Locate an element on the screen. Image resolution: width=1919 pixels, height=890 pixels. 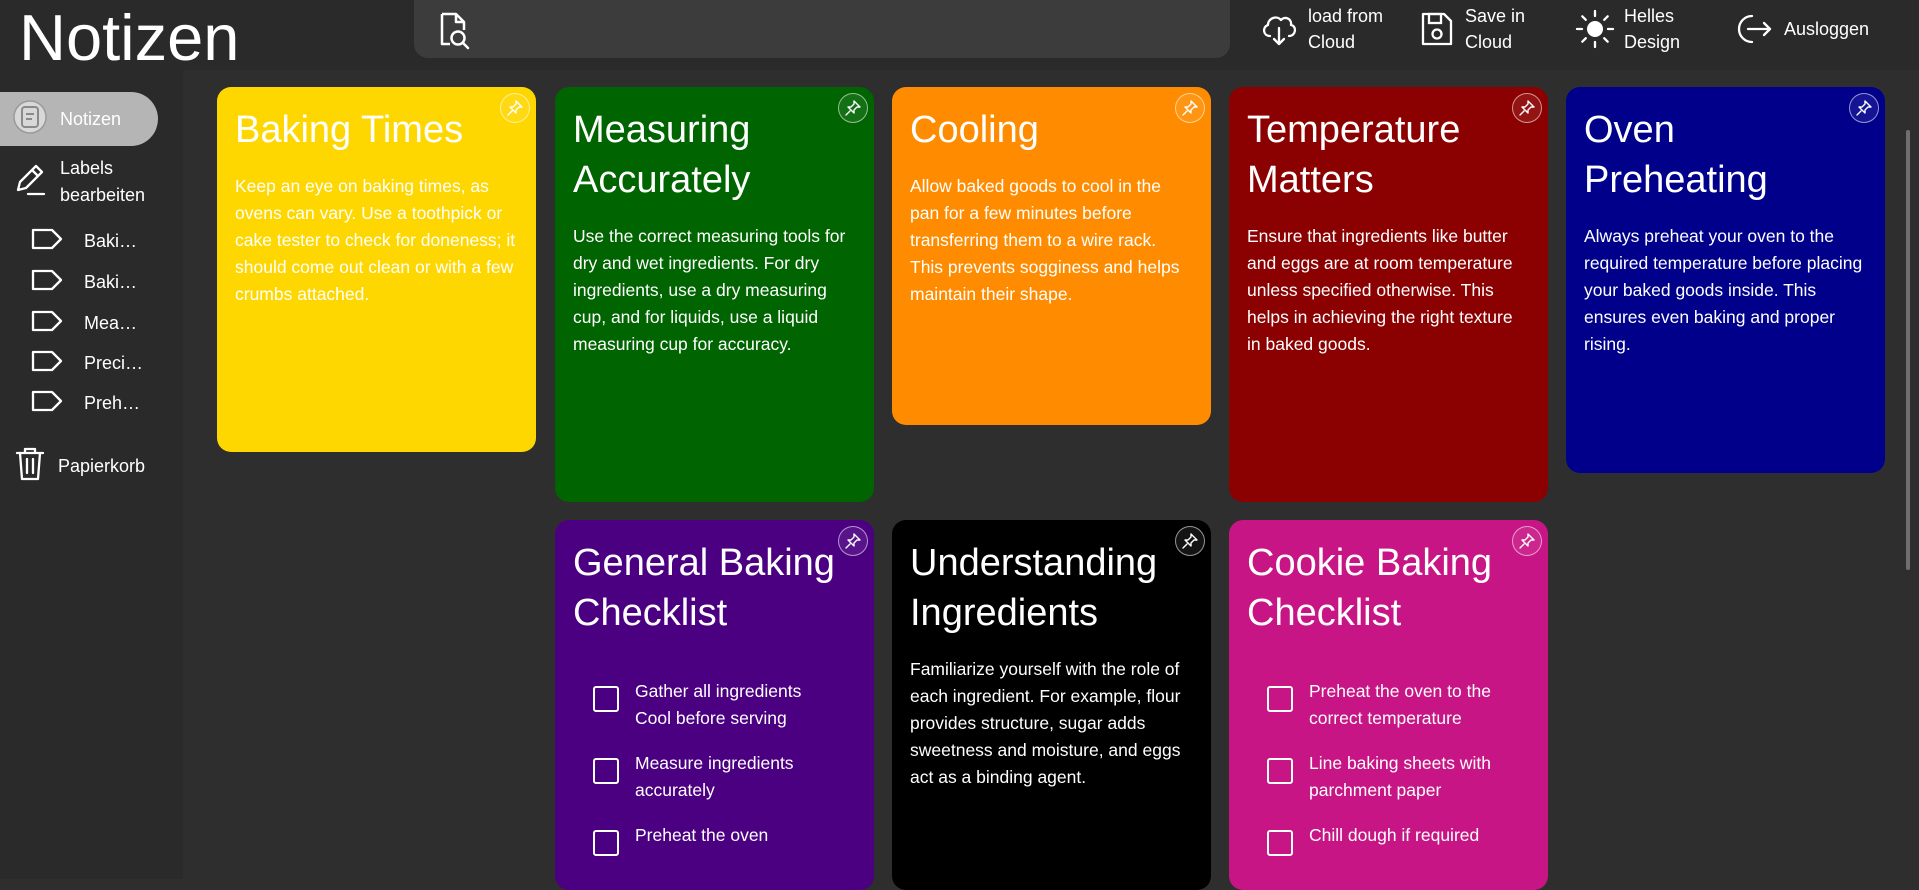
checklist-item: Measure ingredients accurately is located at coordinates (724, 777).